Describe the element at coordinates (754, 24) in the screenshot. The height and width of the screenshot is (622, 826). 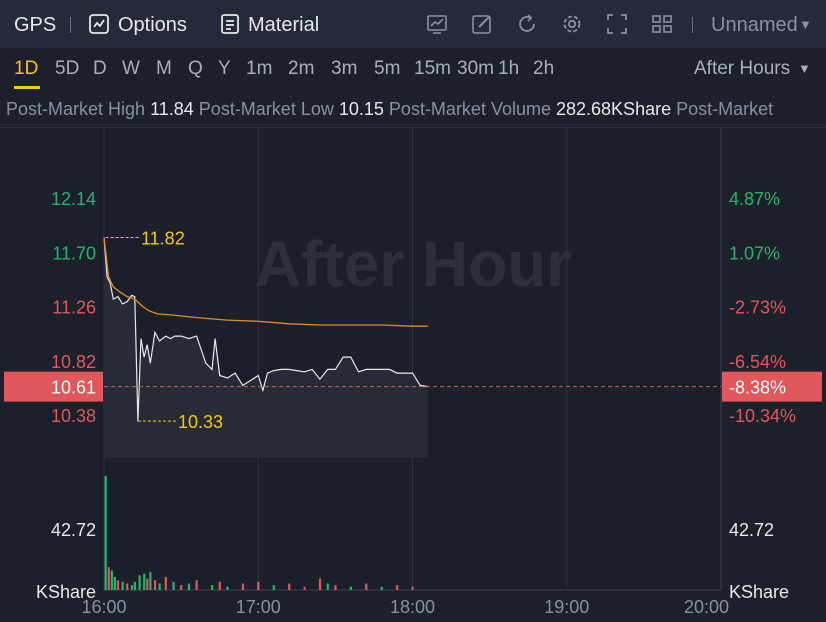
I see `layout-name-dropdown: Unnamed` at that location.